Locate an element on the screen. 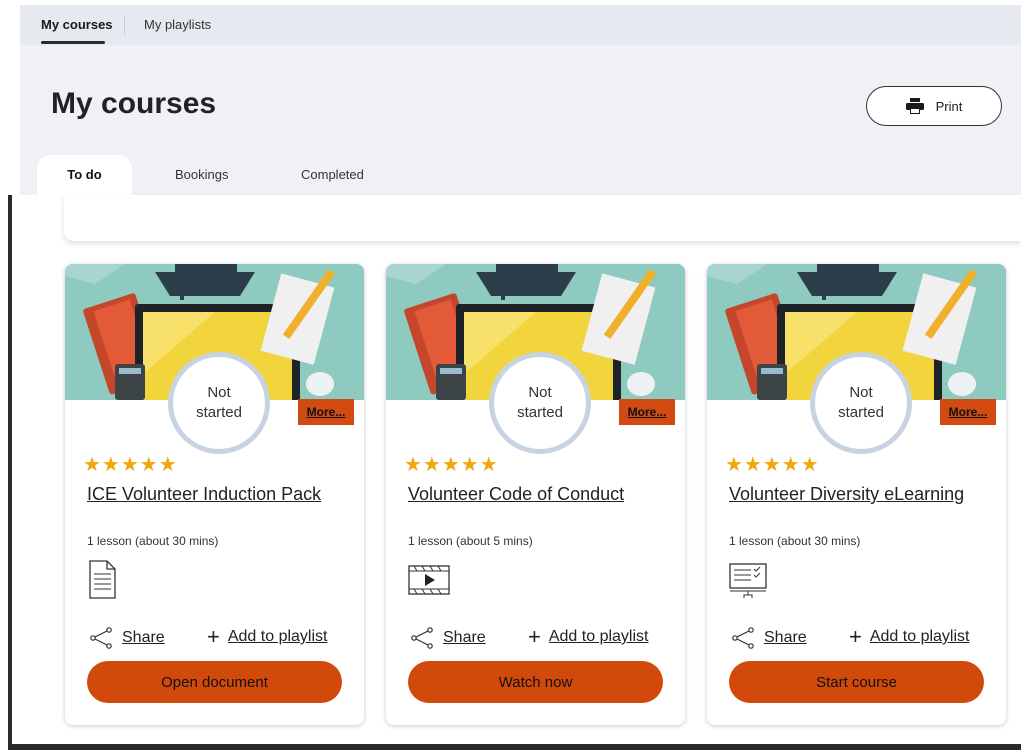 The height and width of the screenshot is (750, 1021). filter-strip is located at coordinates (542, 218).